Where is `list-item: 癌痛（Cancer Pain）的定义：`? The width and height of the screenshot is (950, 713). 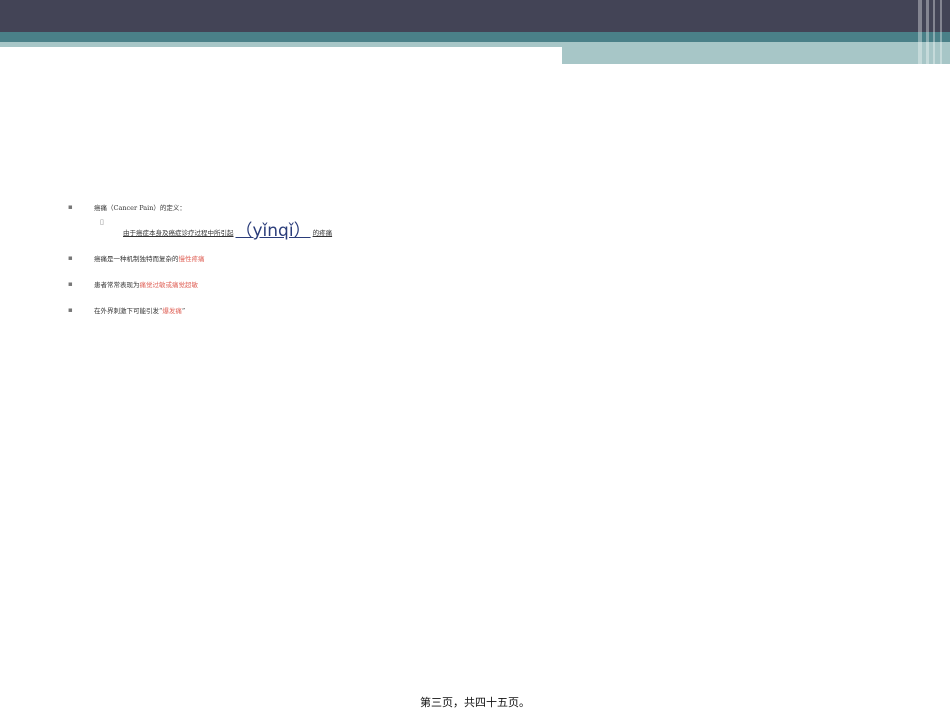
list-item: 癌痛（Cancer Pain）的定义： is located at coordinates (140, 207).